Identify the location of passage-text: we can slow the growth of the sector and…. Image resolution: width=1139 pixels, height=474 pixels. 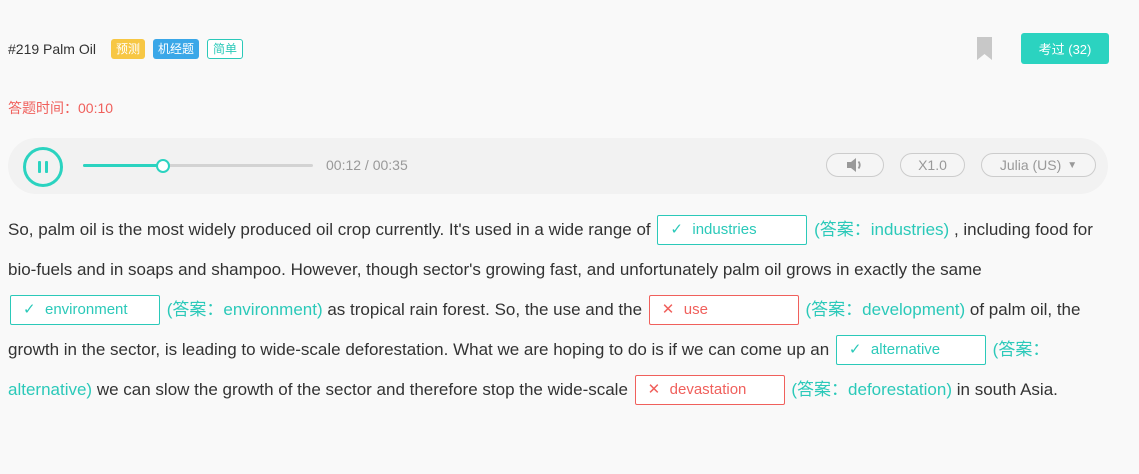
(362, 389).